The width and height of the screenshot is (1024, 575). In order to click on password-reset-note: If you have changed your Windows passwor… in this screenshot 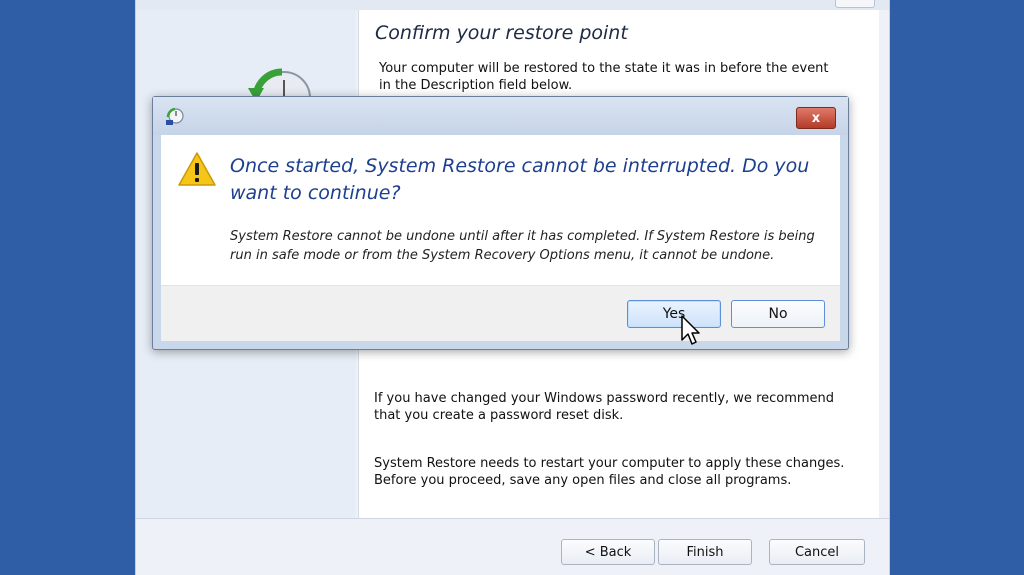, I will do `click(604, 407)`.